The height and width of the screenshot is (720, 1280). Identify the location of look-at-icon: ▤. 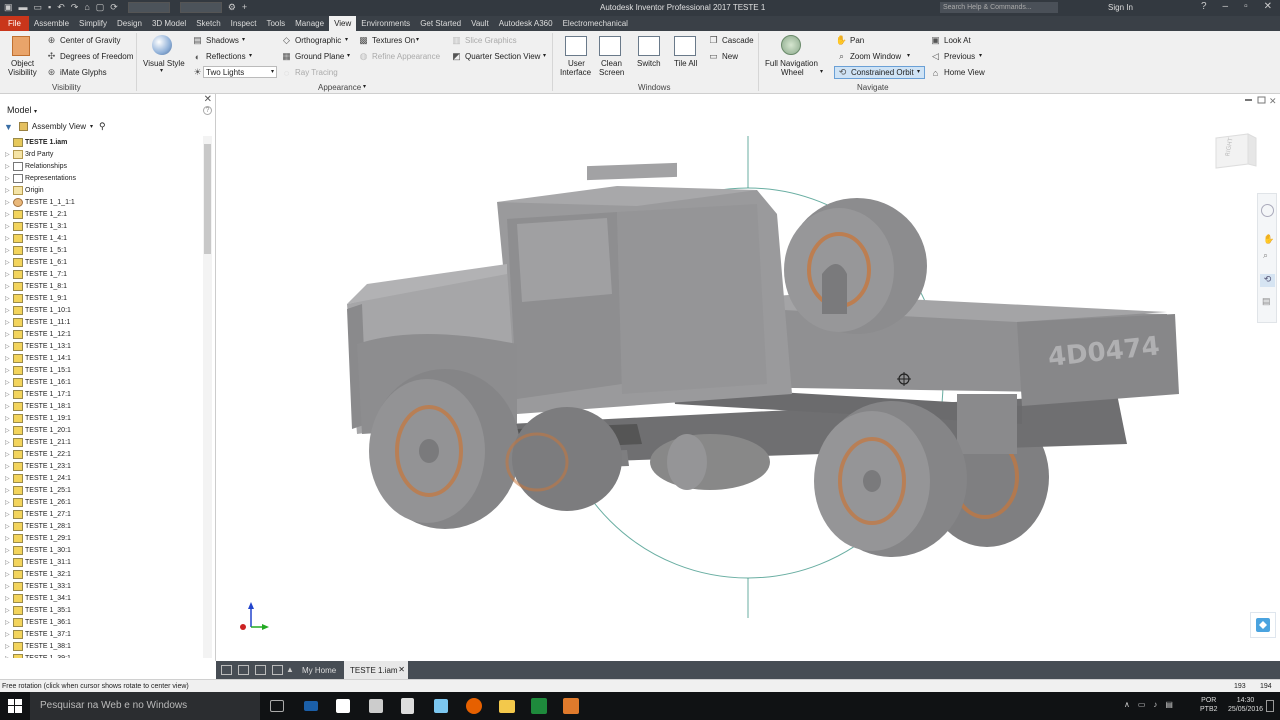
(1266, 301).